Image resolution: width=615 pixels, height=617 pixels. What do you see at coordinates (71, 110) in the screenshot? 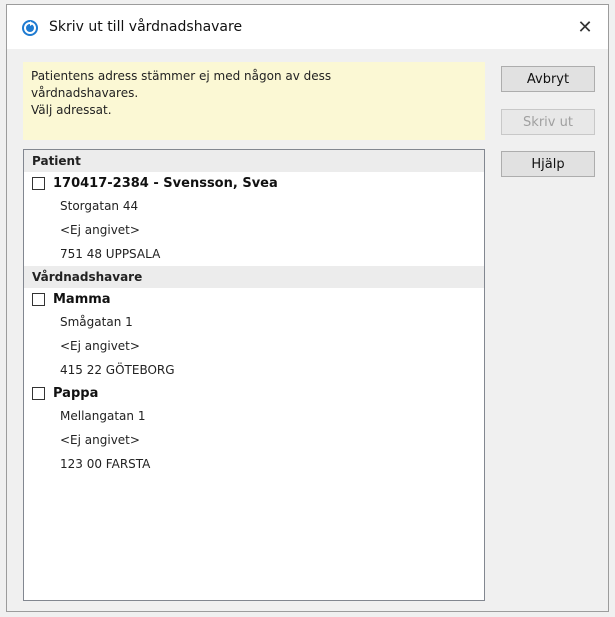
I see `notice-line: Välj adressat.` at bounding box center [71, 110].